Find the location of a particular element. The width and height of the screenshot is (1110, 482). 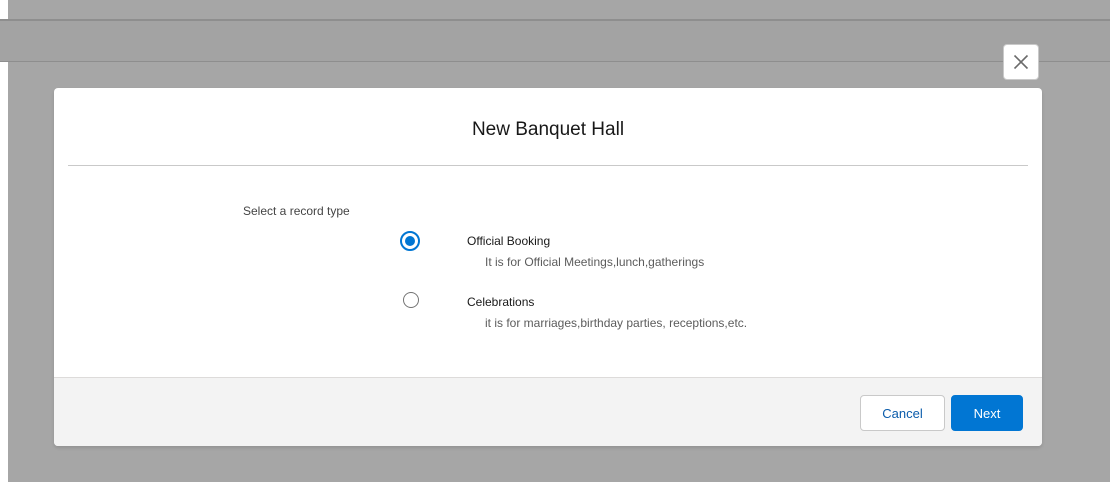

radio-official-booking is located at coordinates (410, 241).